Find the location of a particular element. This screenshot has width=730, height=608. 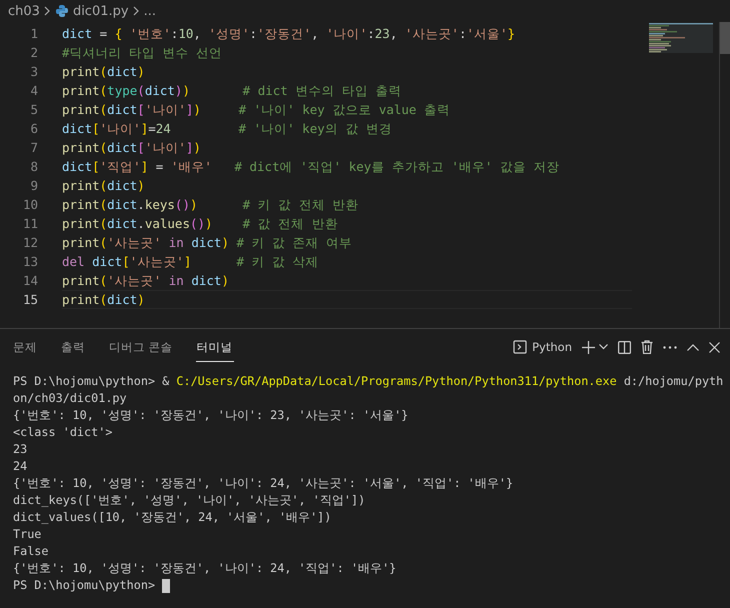

code-line: dict = { '번호':10, '성명':'장동건', '나이':23, '사는곳':'서울'} is located at coordinates (289, 34).